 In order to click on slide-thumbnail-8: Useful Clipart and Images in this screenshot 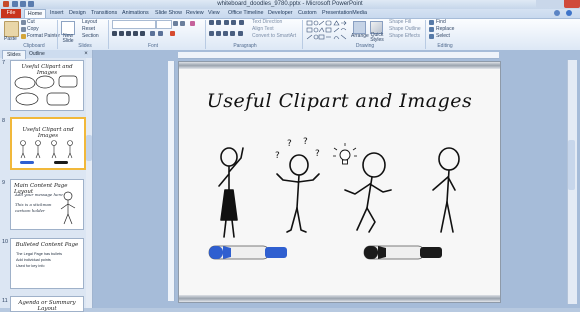, I will do `click(48, 143)`.